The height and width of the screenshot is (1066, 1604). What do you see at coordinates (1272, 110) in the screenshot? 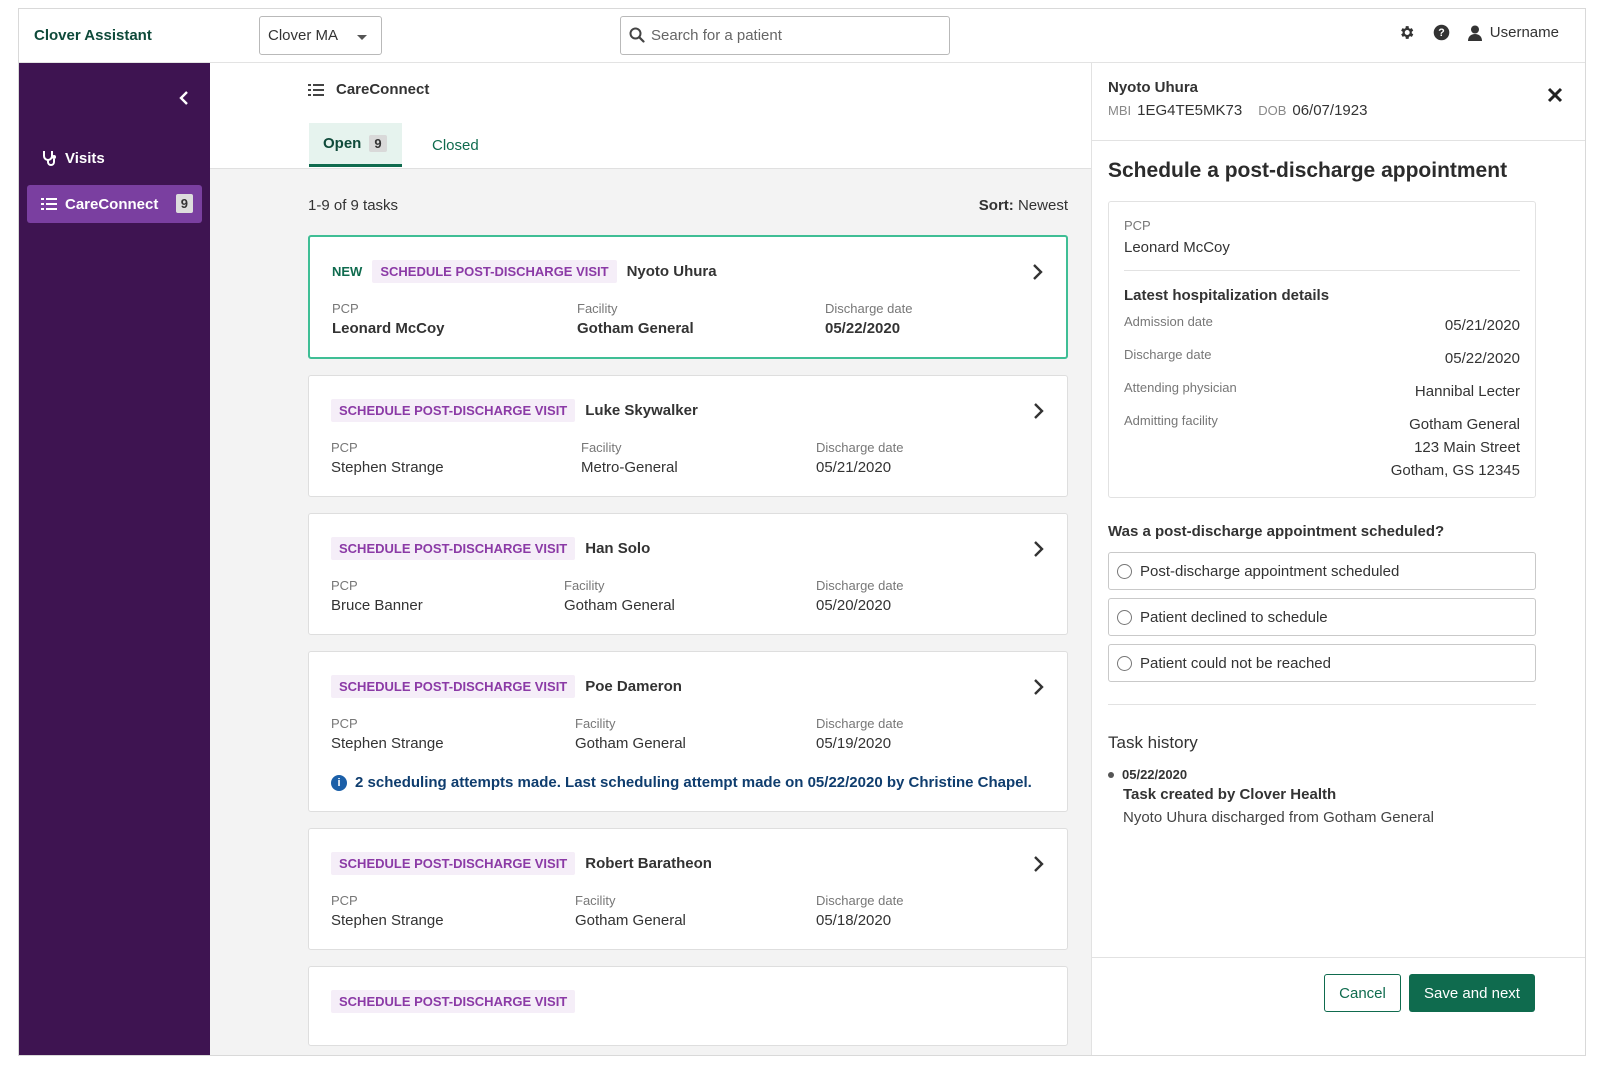
I see `dob-label: DOB` at bounding box center [1272, 110].